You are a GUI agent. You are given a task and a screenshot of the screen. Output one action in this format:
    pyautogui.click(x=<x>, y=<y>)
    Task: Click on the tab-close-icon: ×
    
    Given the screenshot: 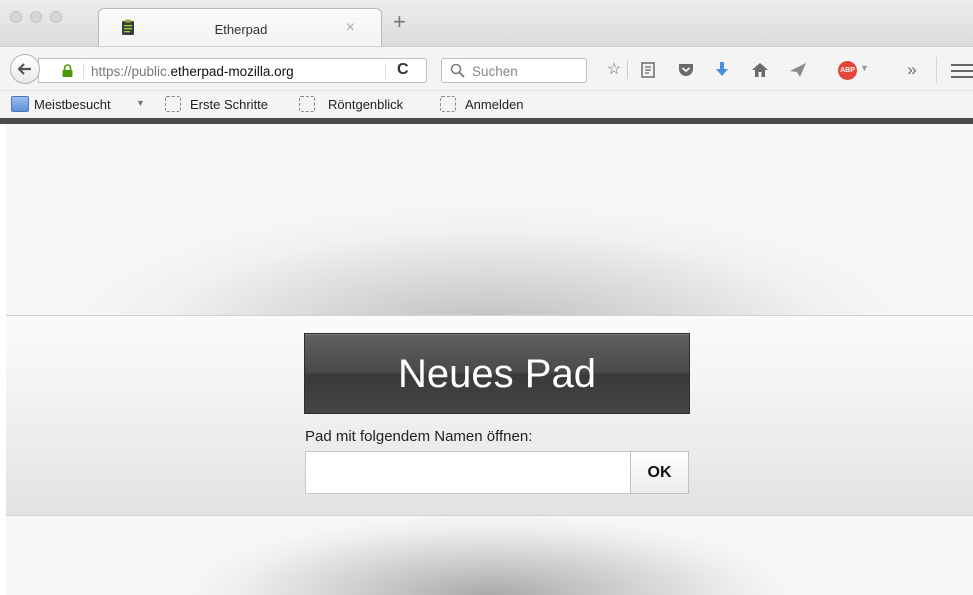 What is the action you would take?
    pyautogui.click(x=350, y=28)
    